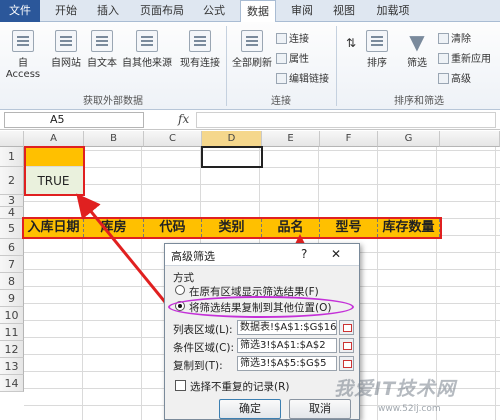 This screenshot has width=500, height=420. I want to click on reapply-button: 重新应用, so click(464, 57).